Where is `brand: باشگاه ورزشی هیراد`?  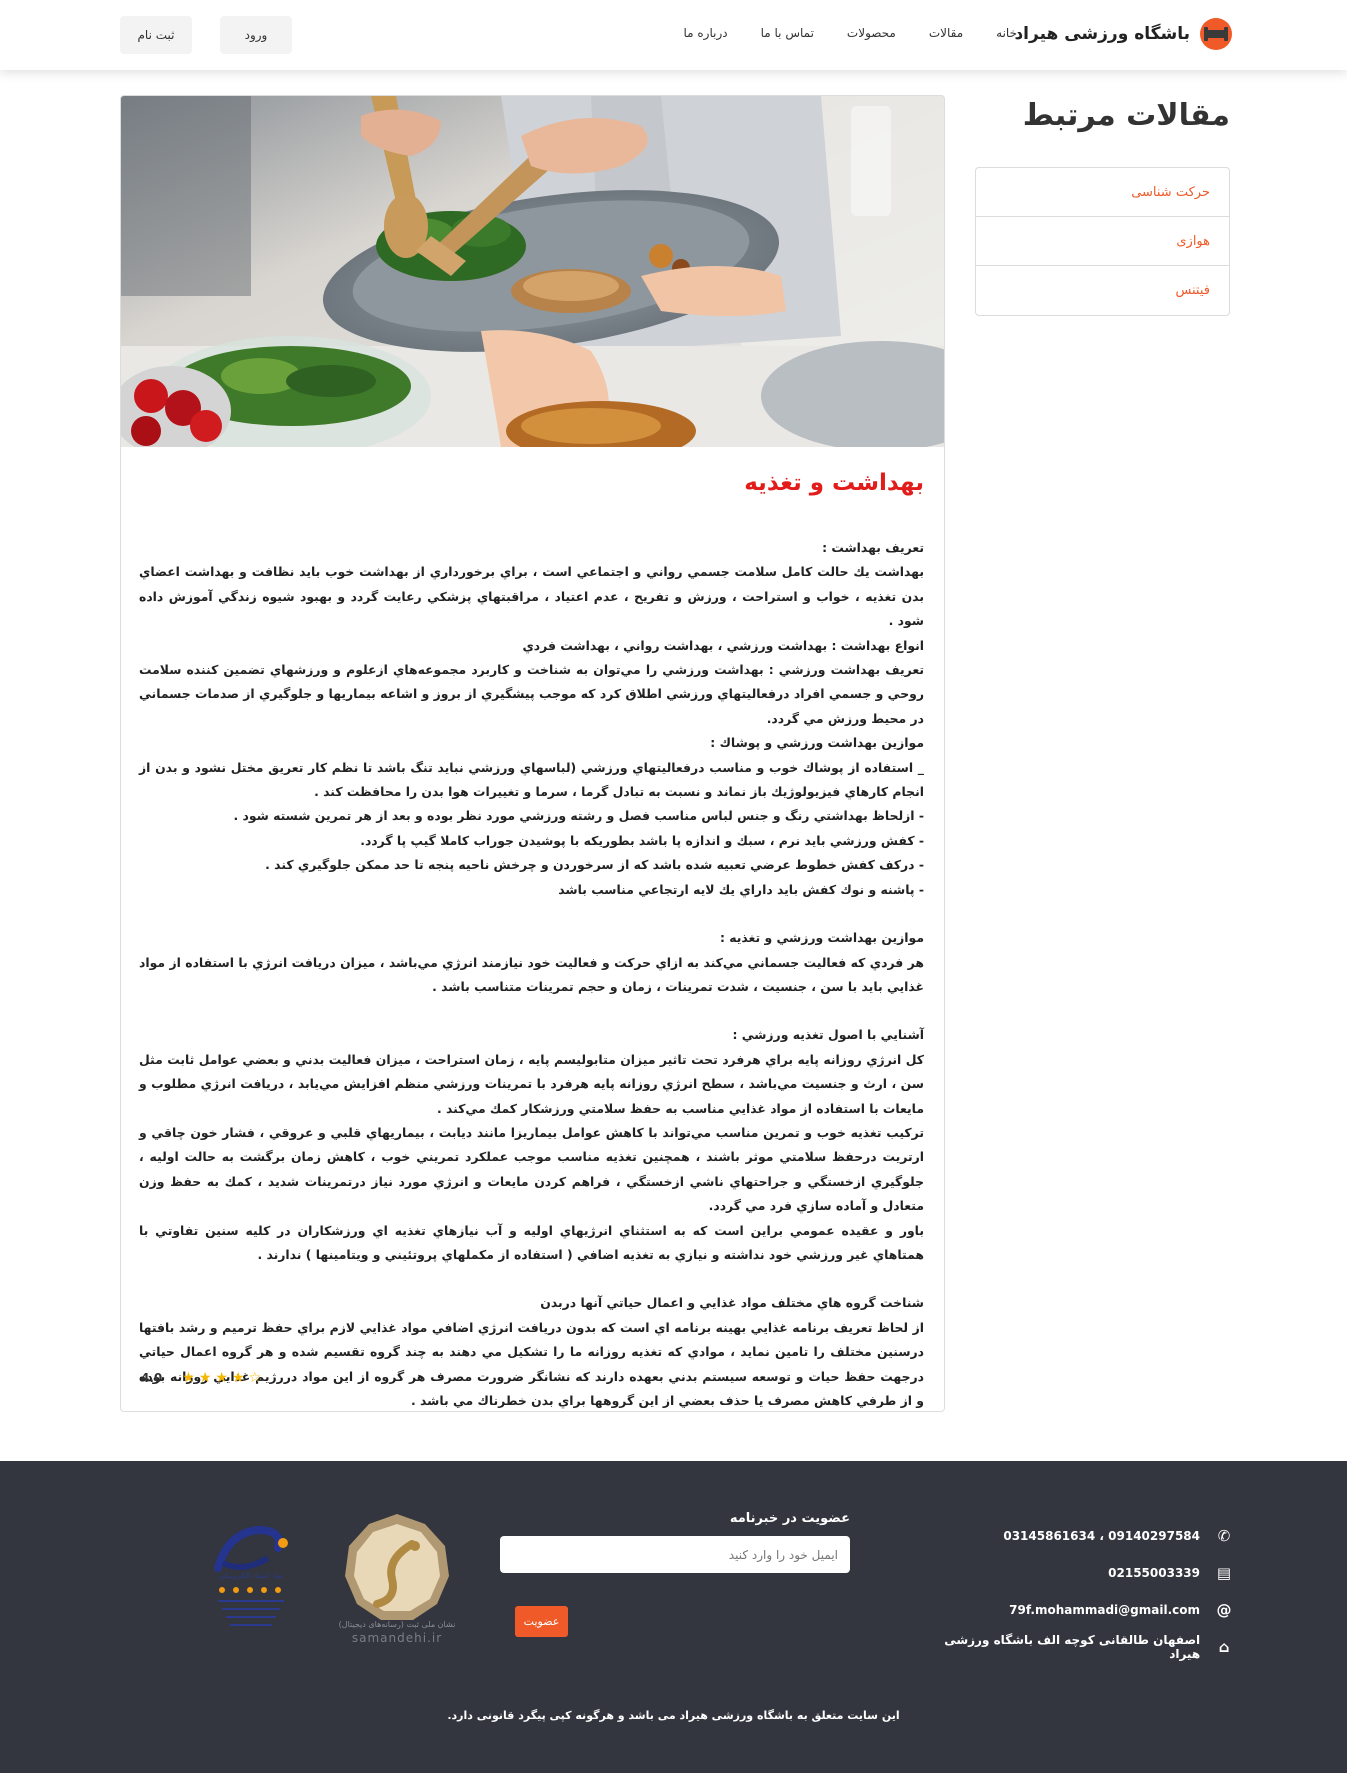 brand: باشگاه ورزشی هیراد is located at coordinates (1123, 34).